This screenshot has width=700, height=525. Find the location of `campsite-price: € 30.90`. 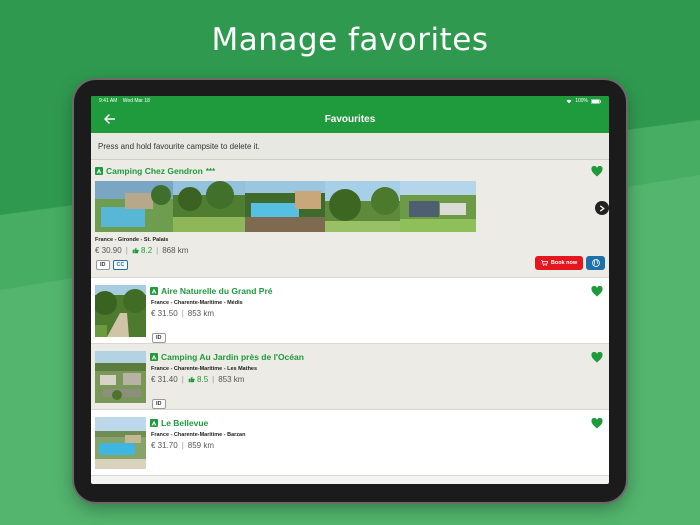

campsite-price: € 30.90 is located at coordinates (108, 250).